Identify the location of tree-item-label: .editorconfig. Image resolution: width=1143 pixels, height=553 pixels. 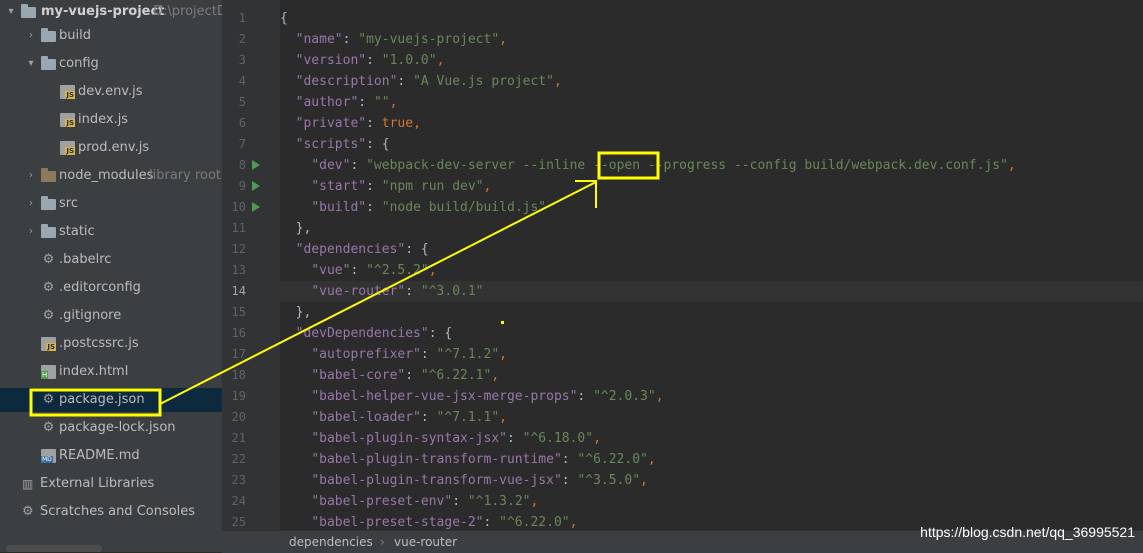
(100, 287).